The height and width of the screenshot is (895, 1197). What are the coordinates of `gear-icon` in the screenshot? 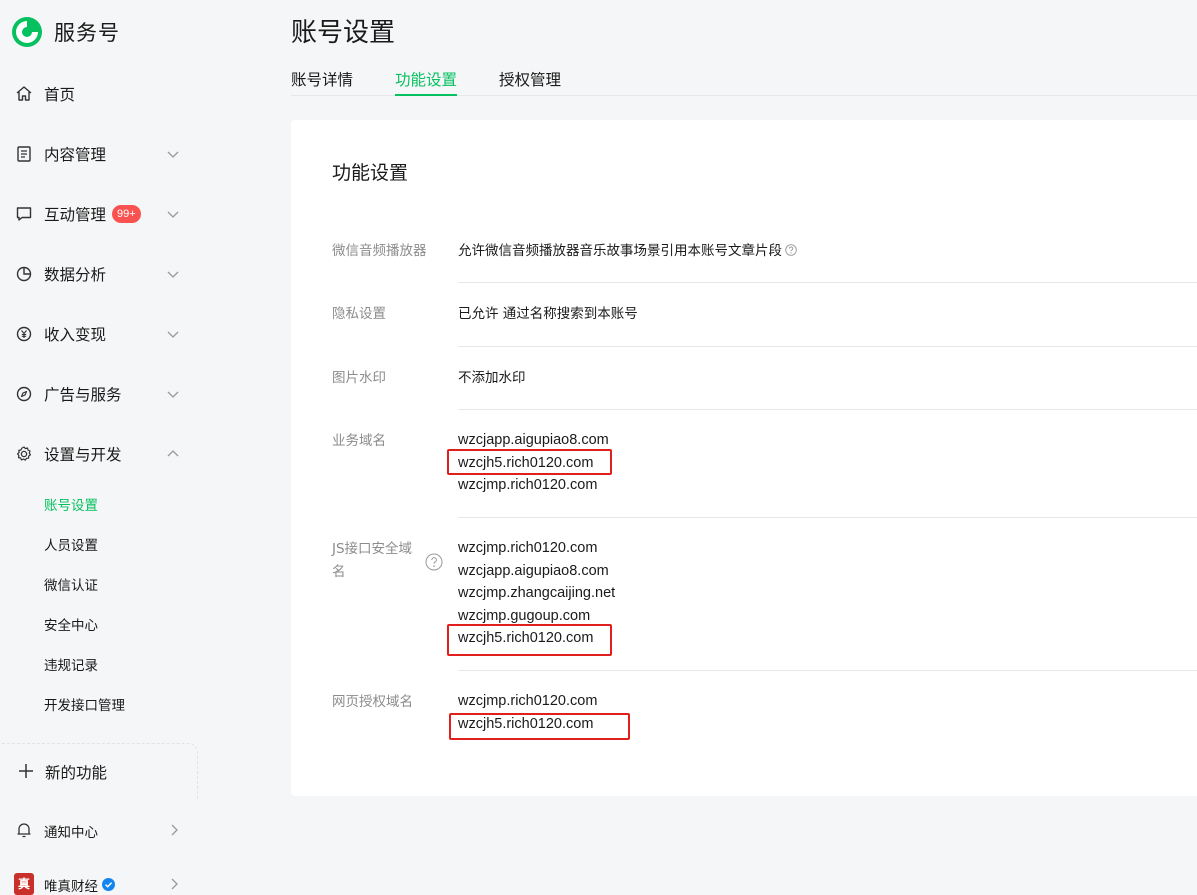 It's located at (24, 454).